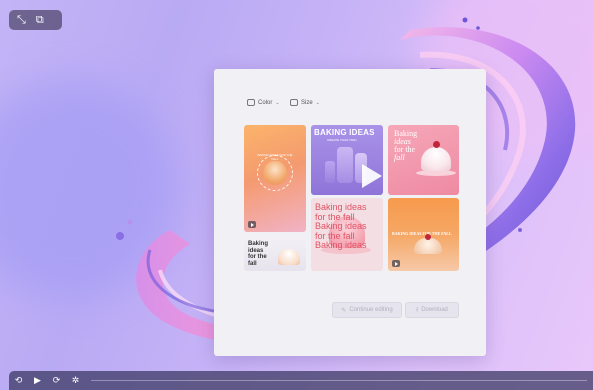  Describe the element at coordinates (294, 102) in the screenshot. I see `resize-icon` at that location.